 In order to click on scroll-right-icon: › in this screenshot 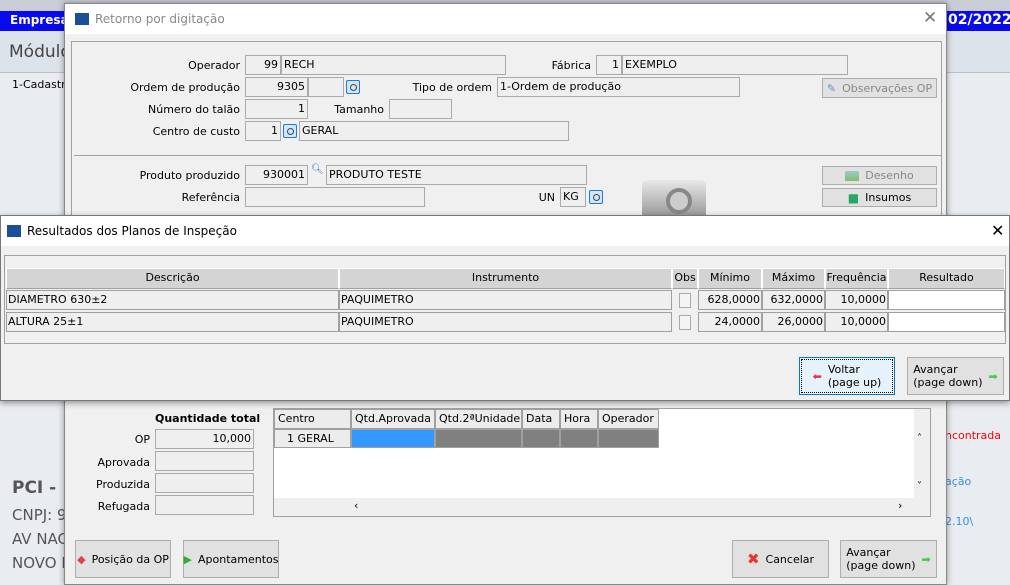, I will do `click(900, 505)`.